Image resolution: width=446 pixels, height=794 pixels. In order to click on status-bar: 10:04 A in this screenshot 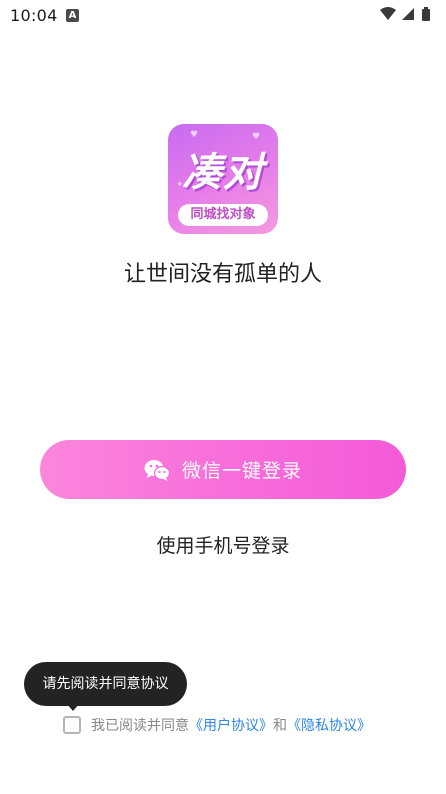, I will do `click(223, 16)`.